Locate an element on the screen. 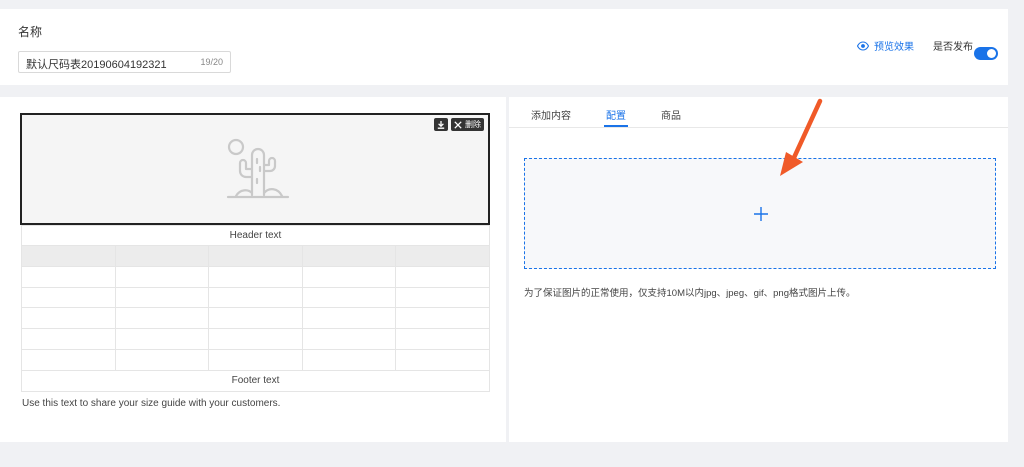 This screenshot has width=1024, height=467. name-label: 名称 is located at coordinates (30, 32).